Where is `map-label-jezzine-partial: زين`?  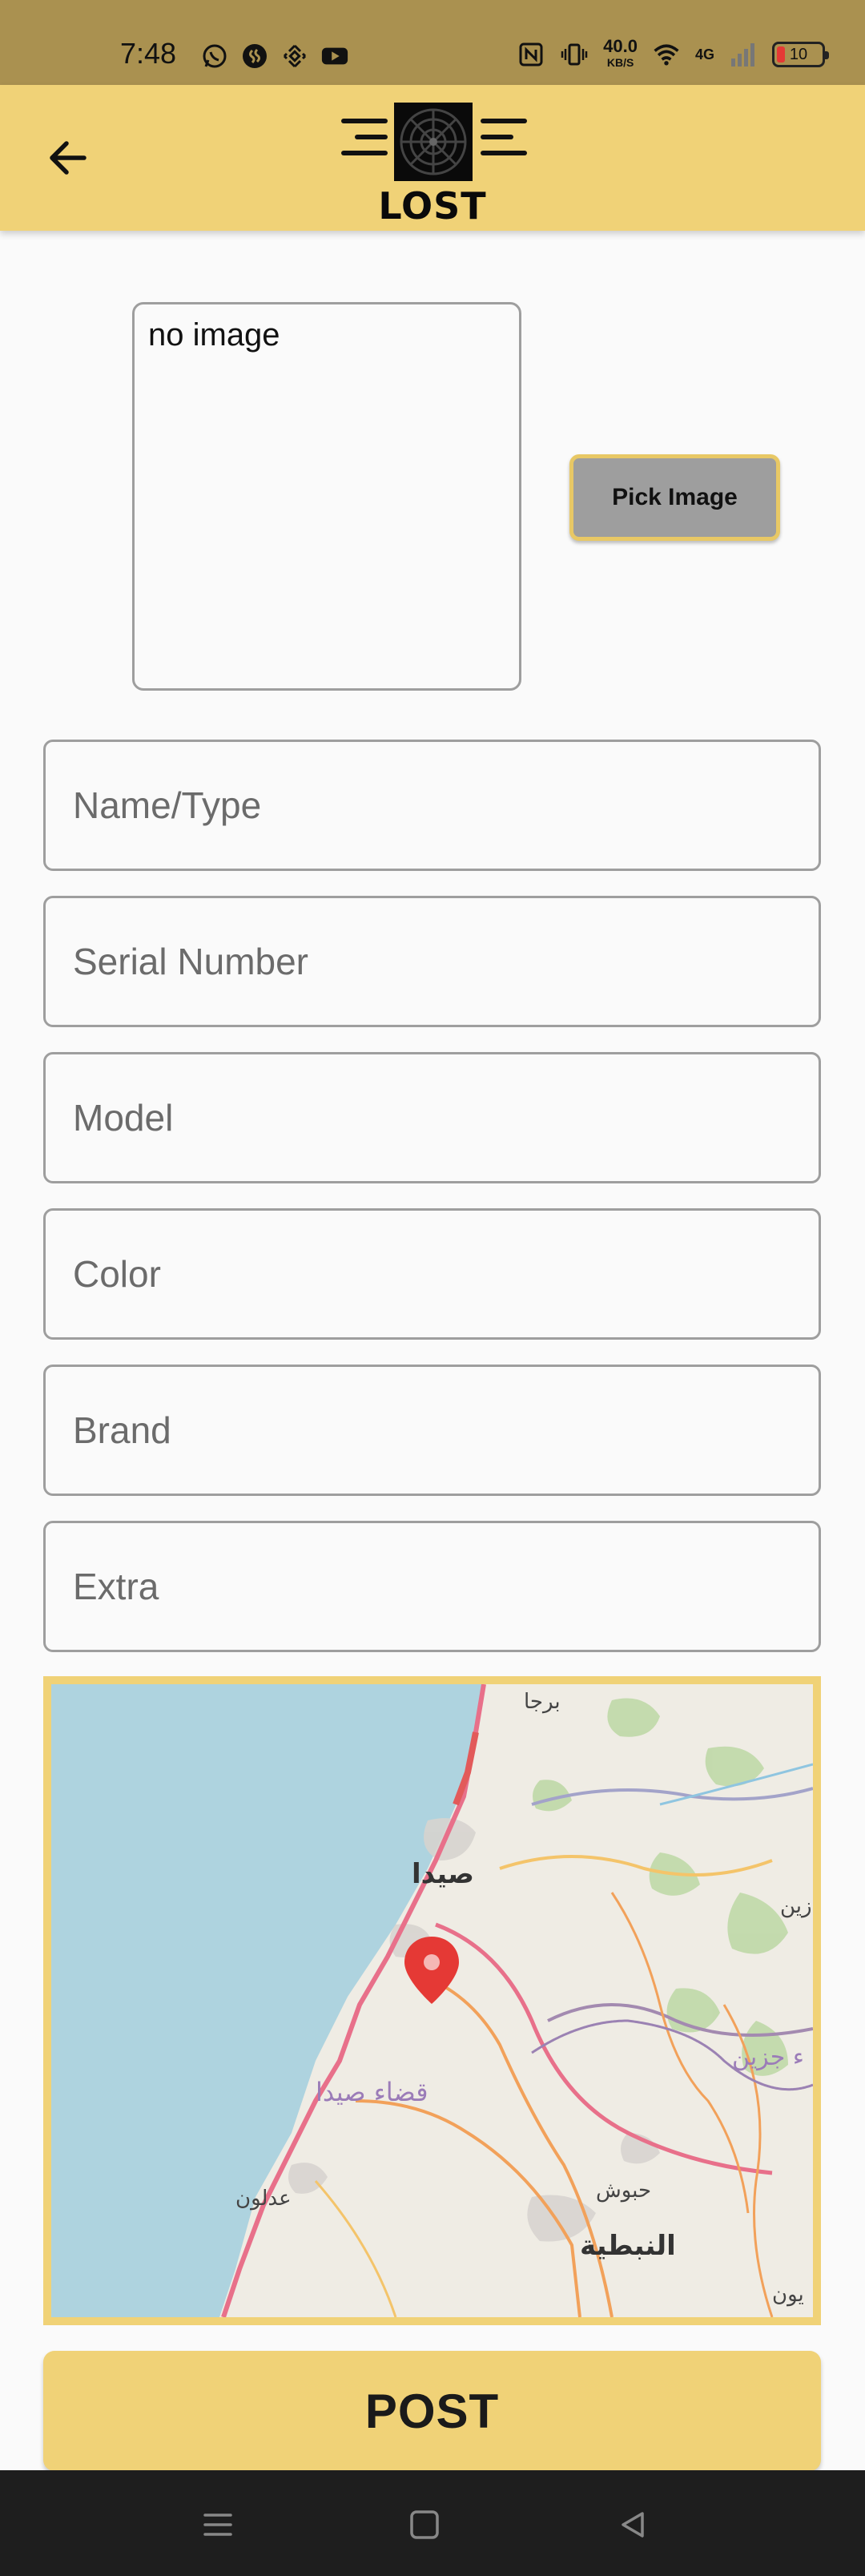 map-label-jezzine-partial: زين is located at coordinates (796, 1906).